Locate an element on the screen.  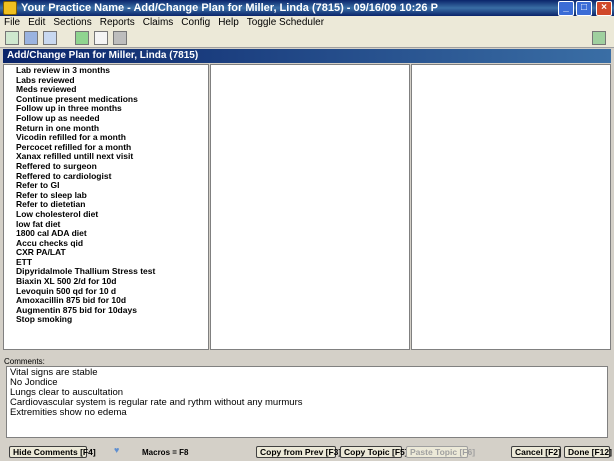
comments-label: Comments: is located at coordinates (24, 361).